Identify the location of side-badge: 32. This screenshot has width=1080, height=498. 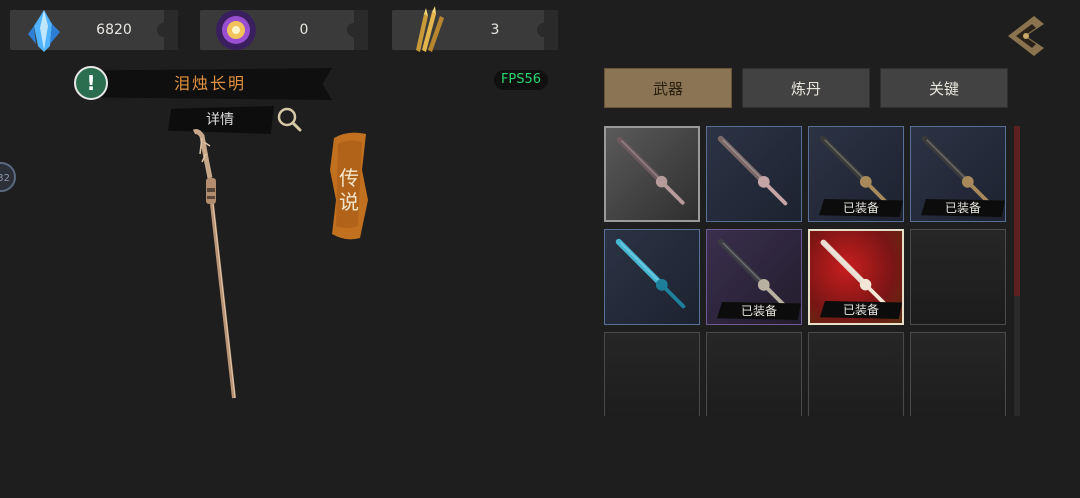
(8, 177).